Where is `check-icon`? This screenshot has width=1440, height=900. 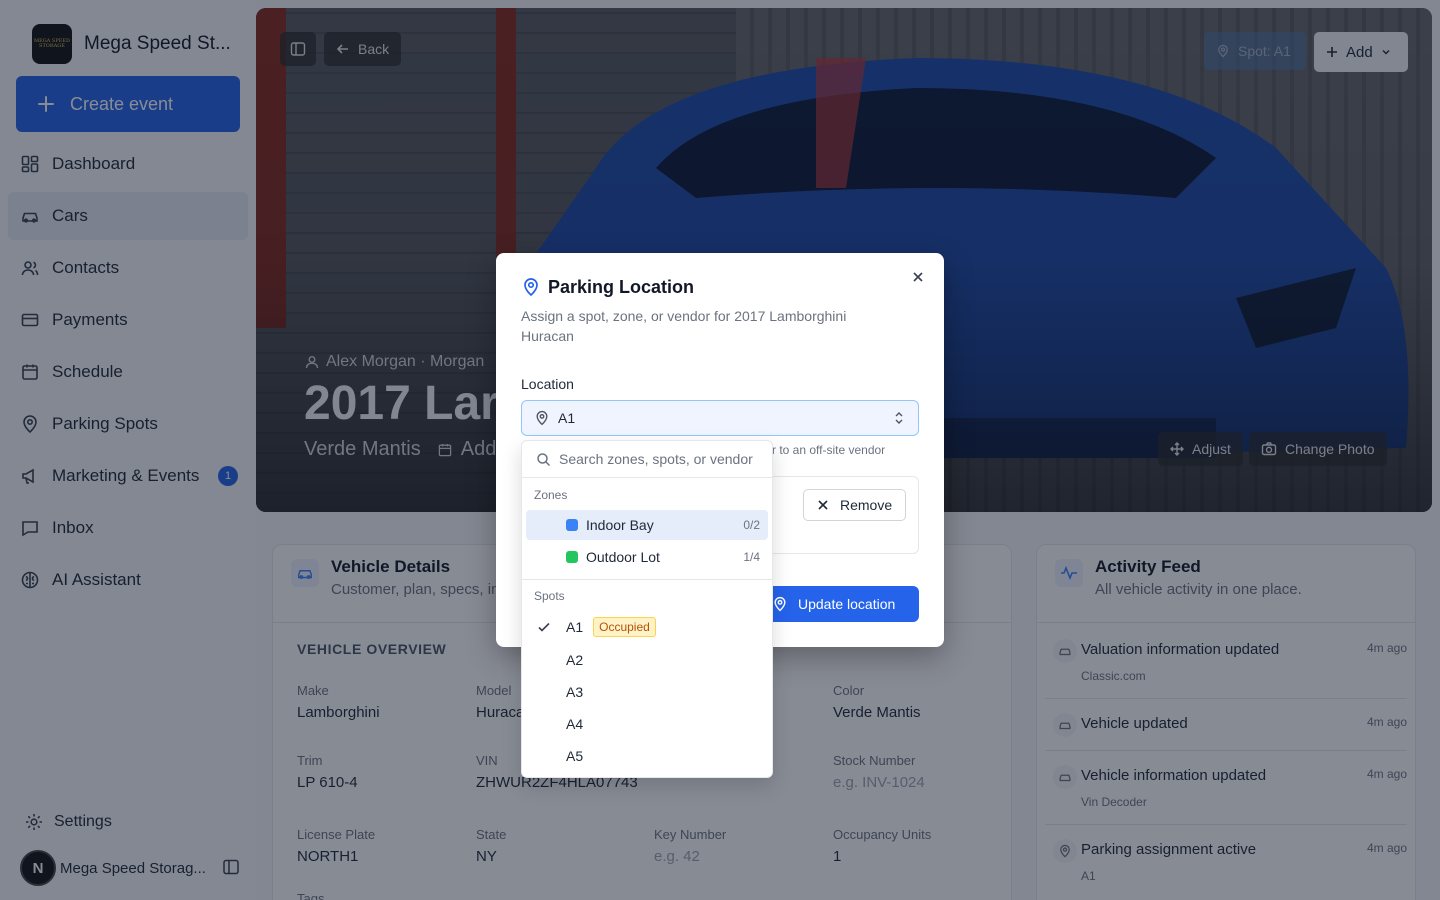
check-icon is located at coordinates (544, 627).